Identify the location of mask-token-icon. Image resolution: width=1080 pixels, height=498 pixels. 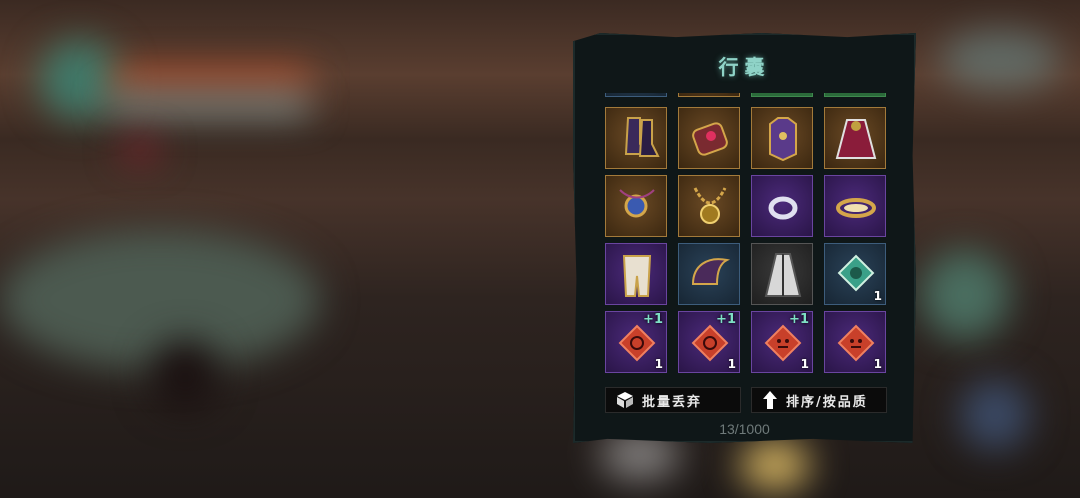
(856, 343).